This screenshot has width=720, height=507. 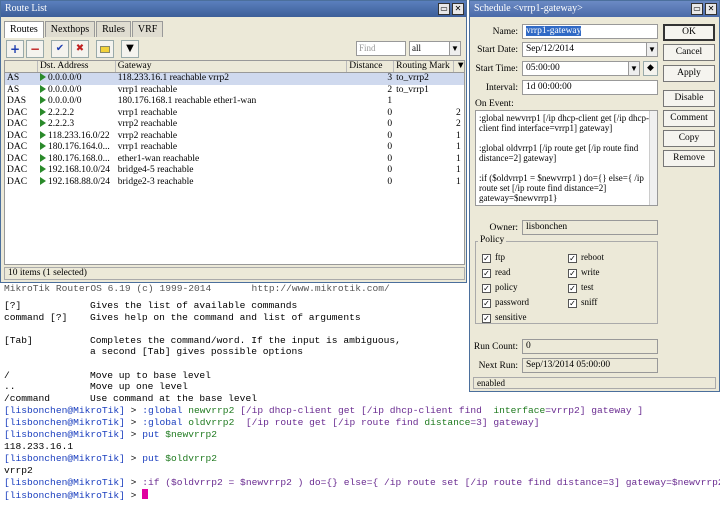 What do you see at coordinates (566, 168) in the screenshot?
I see `script-line` at bounding box center [566, 168].